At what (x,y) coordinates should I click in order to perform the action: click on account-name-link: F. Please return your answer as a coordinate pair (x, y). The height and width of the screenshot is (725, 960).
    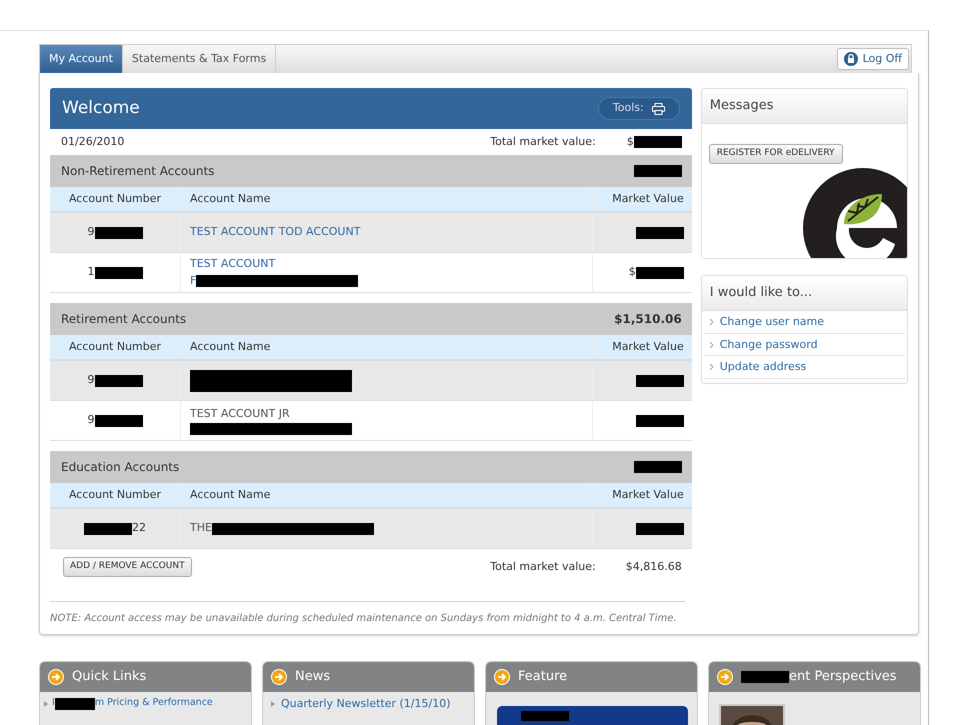
    Looking at the image, I should click on (193, 280).